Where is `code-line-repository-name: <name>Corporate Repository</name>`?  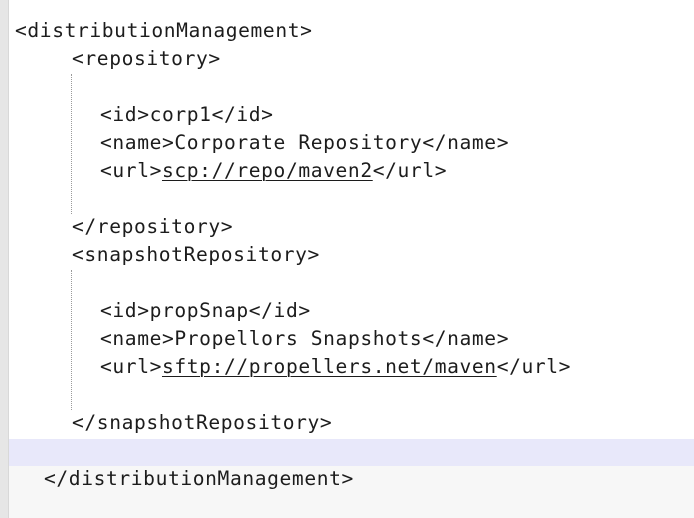
code-line-repository-name: <name>Corporate Repository</name> is located at coordinates (304, 143).